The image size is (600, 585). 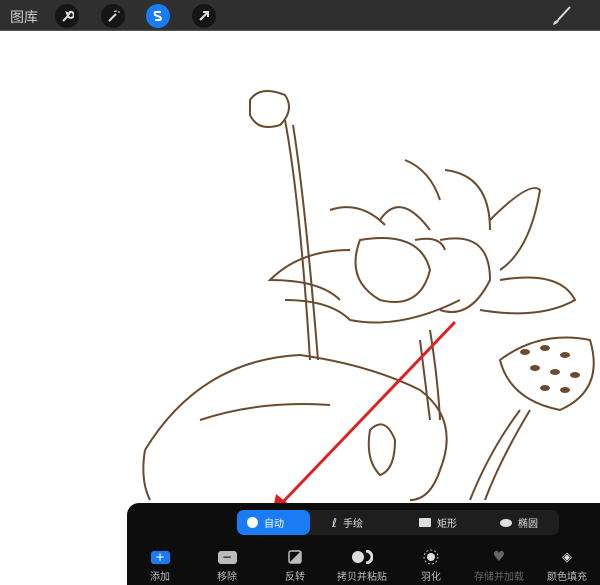 What do you see at coordinates (160, 566) in the screenshot?
I see `add-button: + 添加` at bounding box center [160, 566].